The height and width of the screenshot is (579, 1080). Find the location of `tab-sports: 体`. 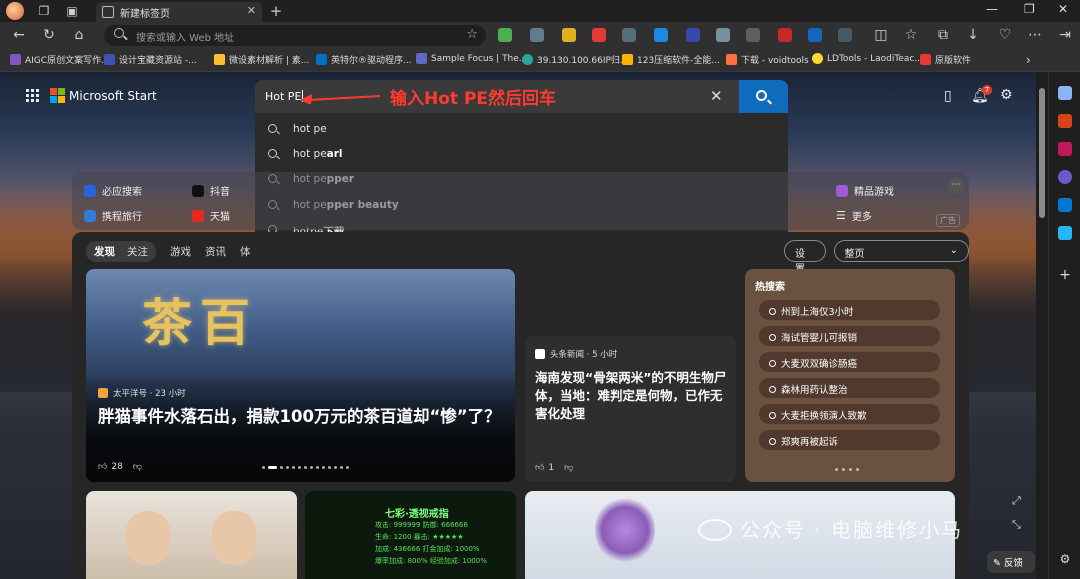

tab-sports: 体 is located at coordinates (245, 251).